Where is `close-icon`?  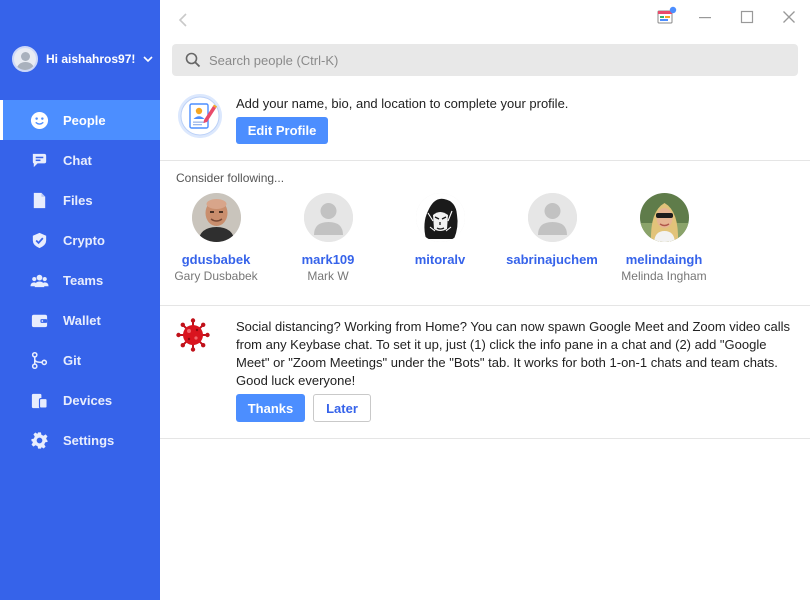 close-icon is located at coordinates (789, 17).